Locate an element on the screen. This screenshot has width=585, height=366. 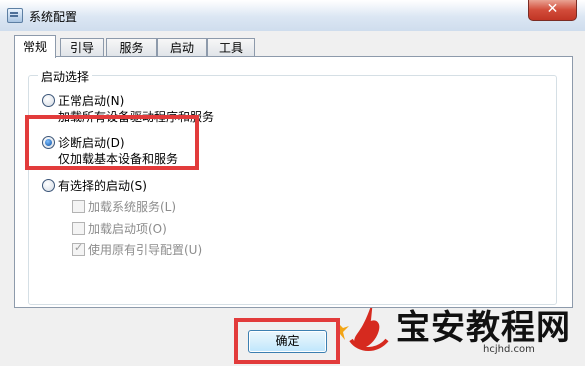
selective-startup-label: 有选择的启动(S) is located at coordinates (102, 185).